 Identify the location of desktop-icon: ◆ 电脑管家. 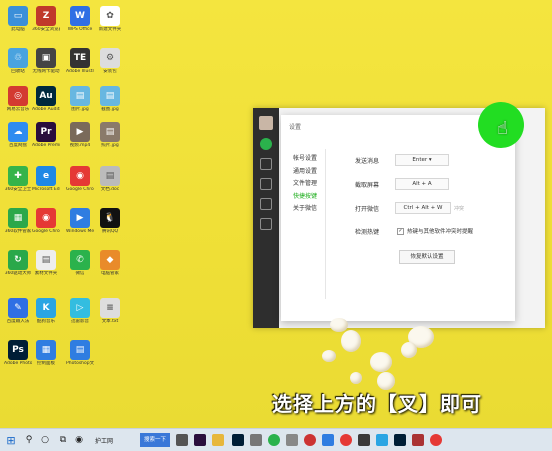
(110, 263).